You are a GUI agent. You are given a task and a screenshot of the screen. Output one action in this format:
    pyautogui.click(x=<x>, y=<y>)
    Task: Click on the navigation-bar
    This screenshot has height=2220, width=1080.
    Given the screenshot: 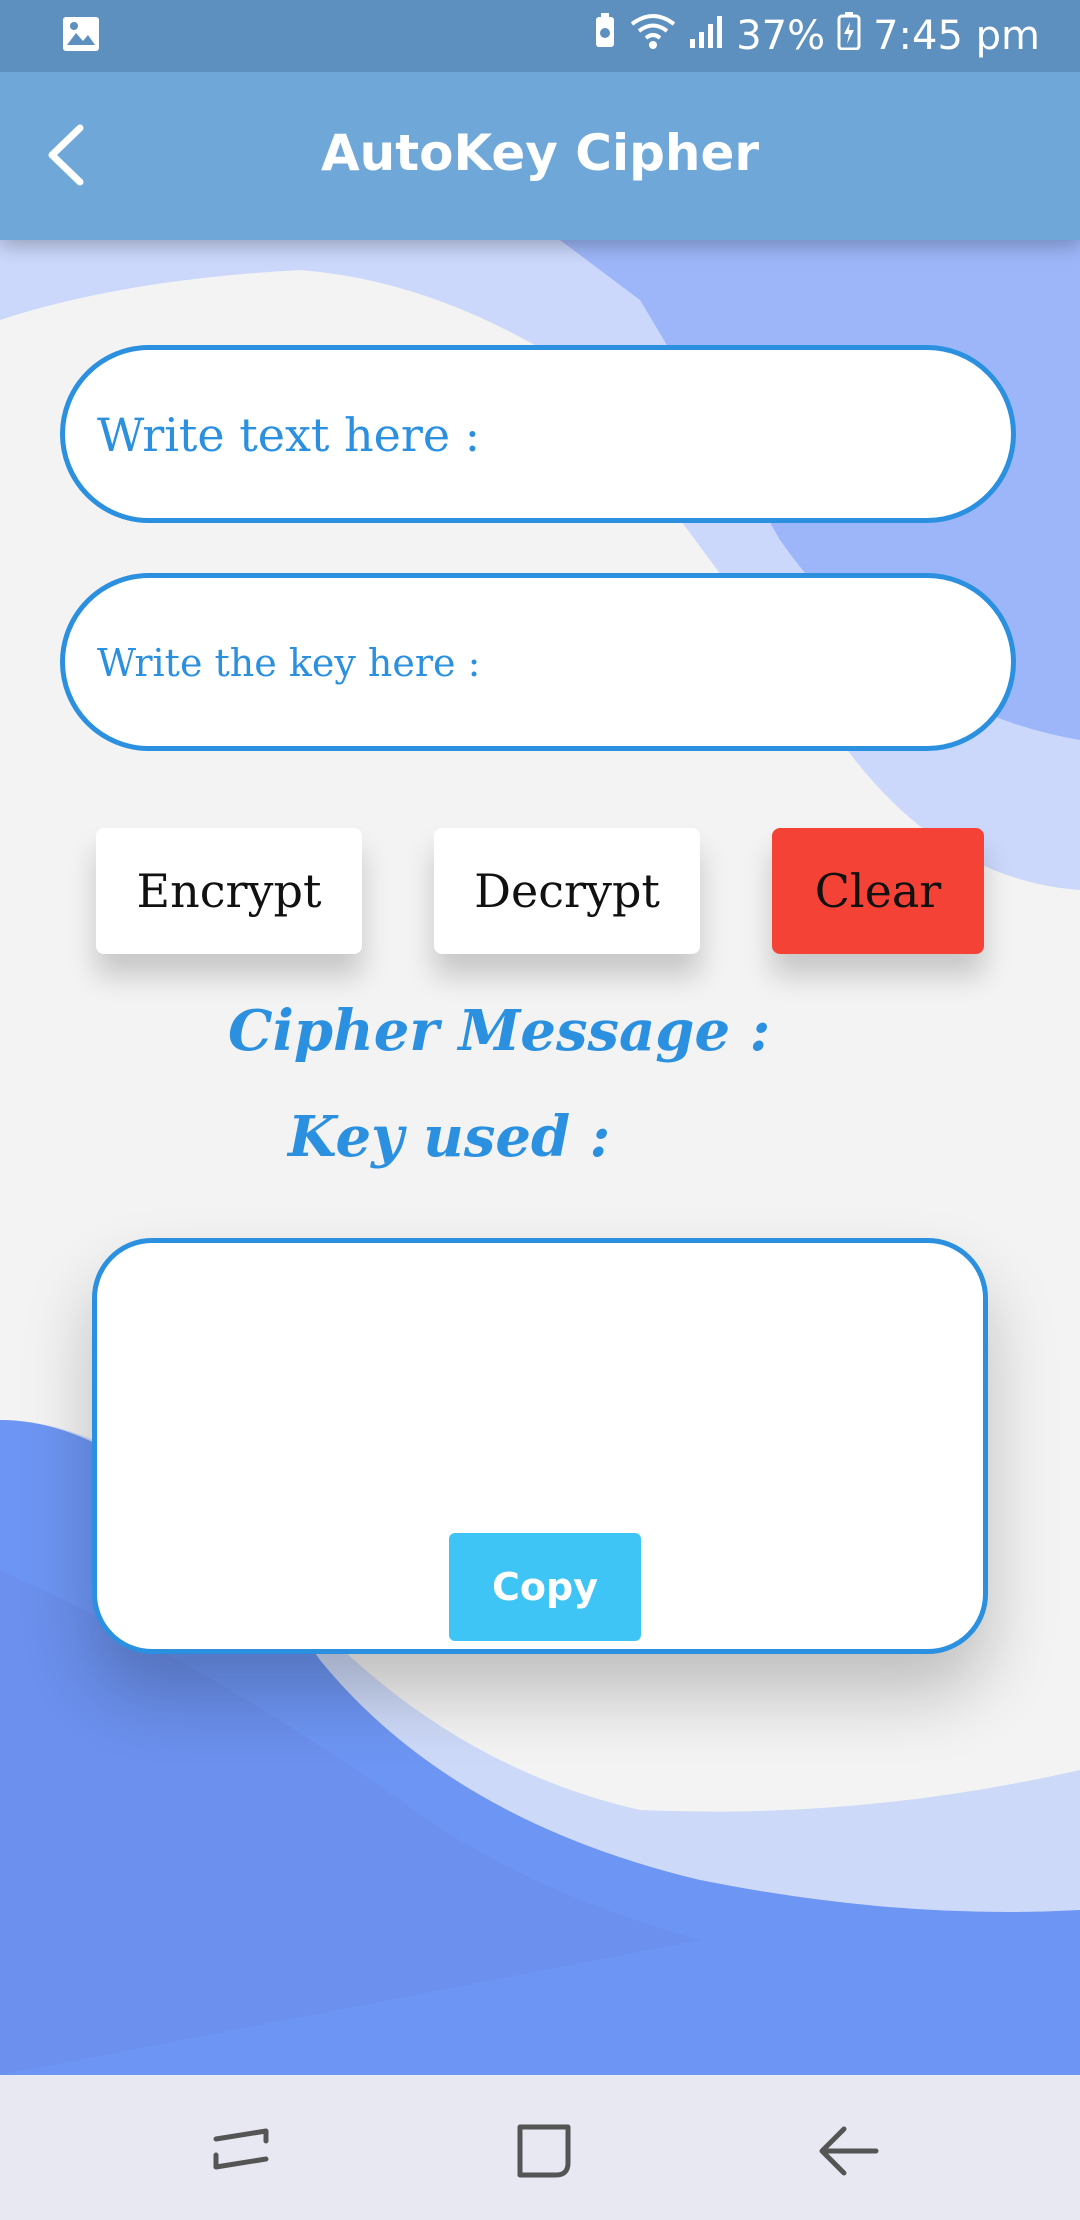 What is the action you would take?
    pyautogui.click(x=540, y=2147)
    